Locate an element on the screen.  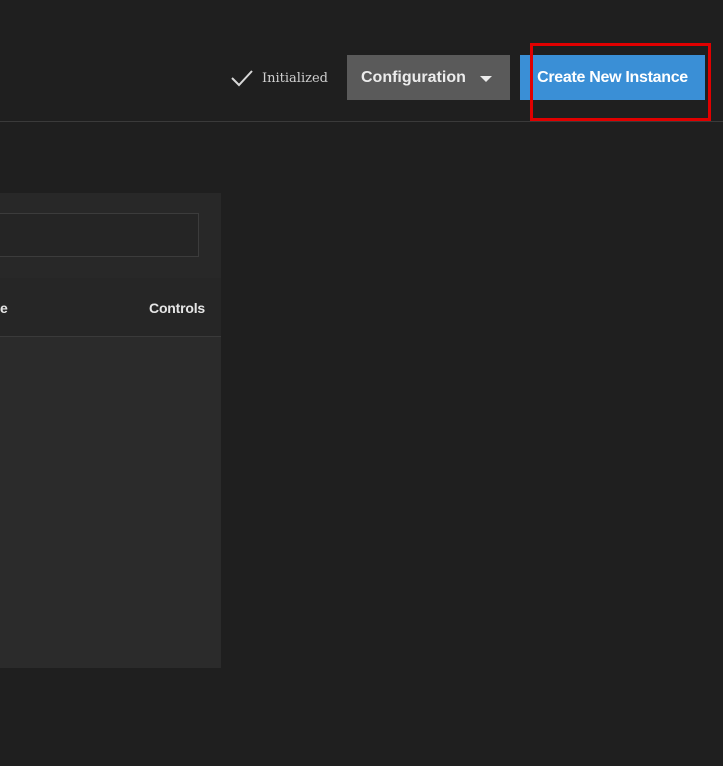
configuration-button: Configuration is located at coordinates (428, 77).